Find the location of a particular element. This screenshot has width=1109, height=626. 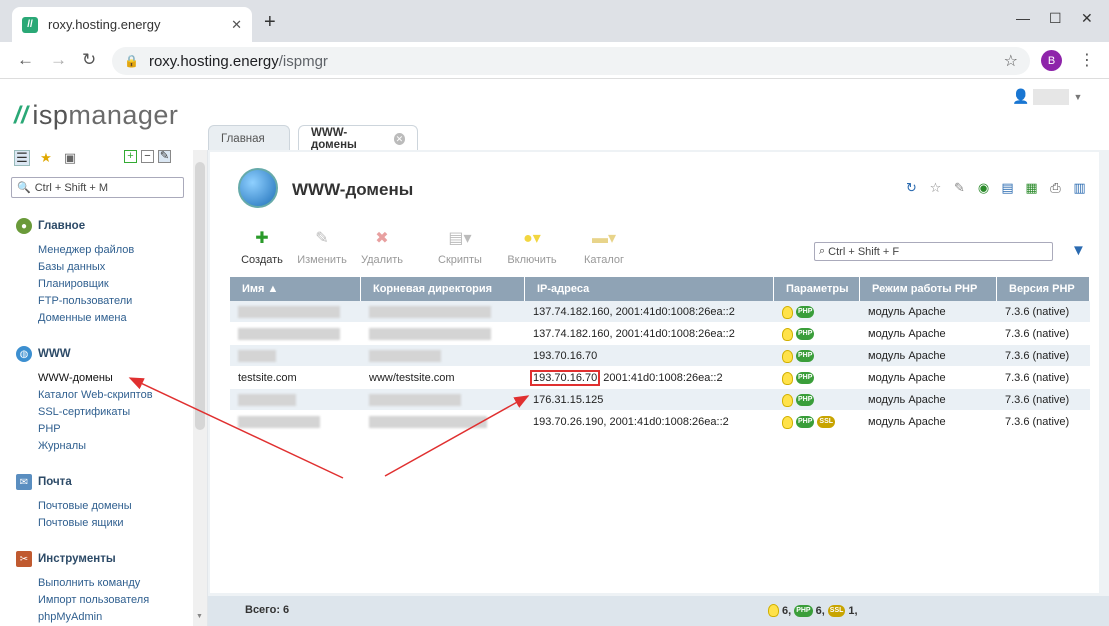

create-icon: ✚ is located at coordinates (262, 238).